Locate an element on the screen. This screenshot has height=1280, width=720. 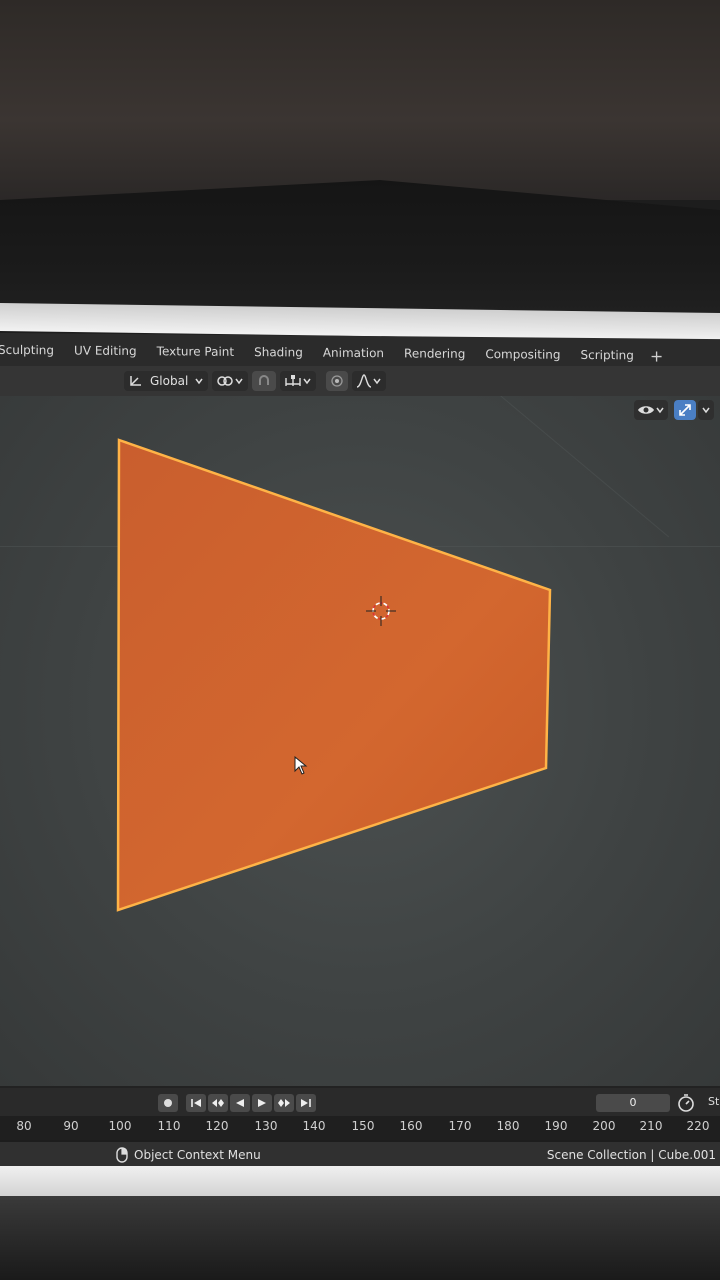
jump-start-button is located at coordinates (196, 1103).